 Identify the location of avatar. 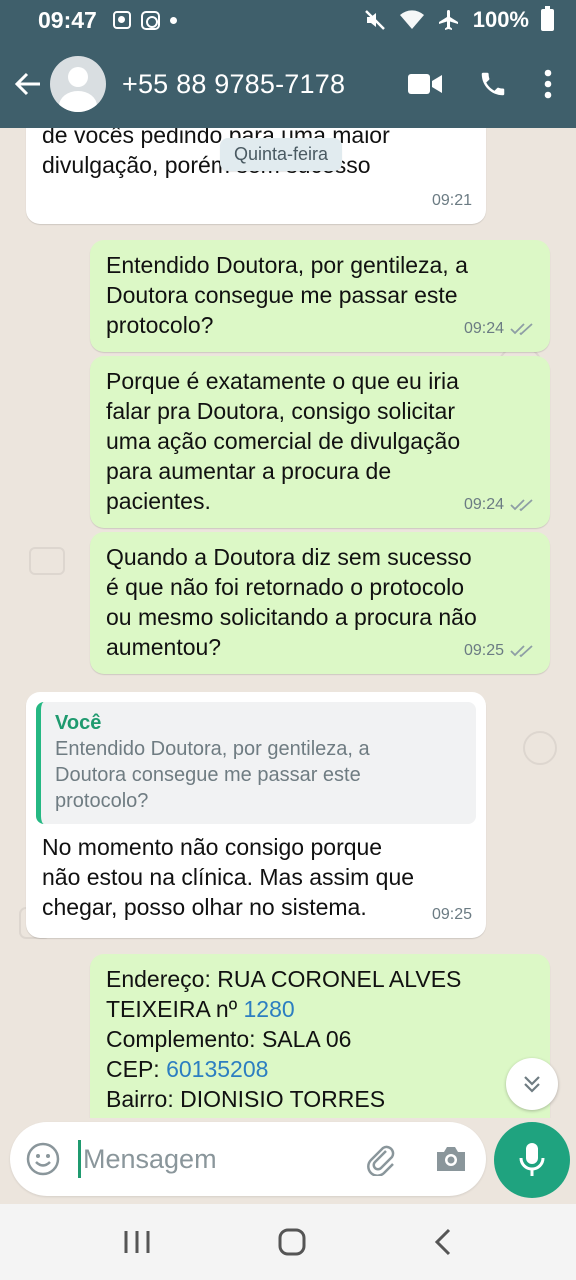
(78, 84).